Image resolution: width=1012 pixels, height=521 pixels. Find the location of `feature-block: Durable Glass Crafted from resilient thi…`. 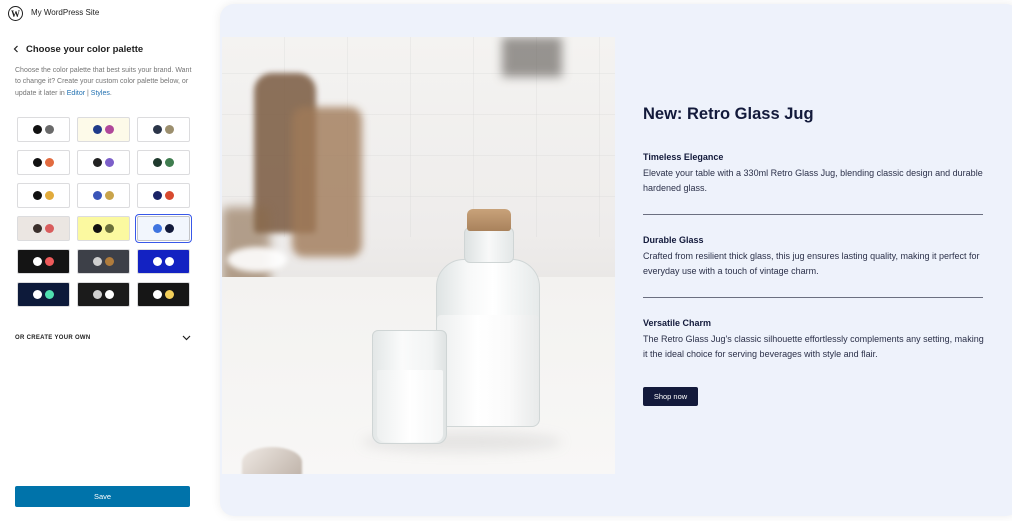

feature-block: Durable Glass Crafted from resilient thi… is located at coordinates (815, 257).